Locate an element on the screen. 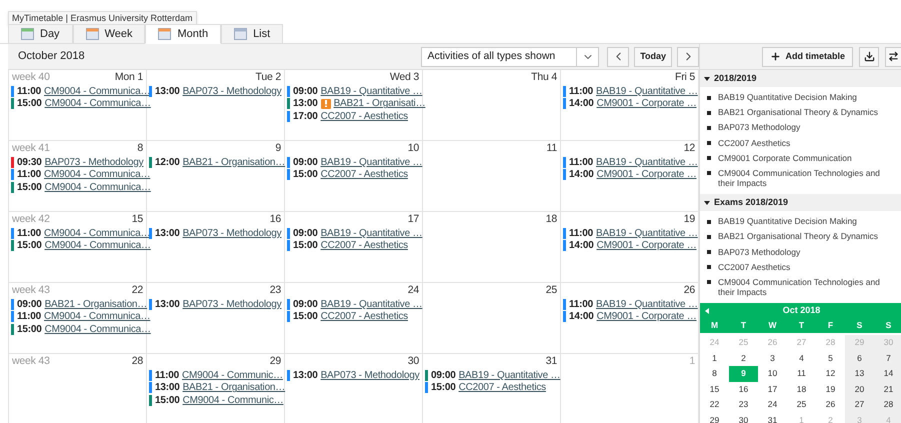 The height and width of the screenshot is (423, 901). filter-dropdown: Activities of all types shown is located at coordinates (510, 56).